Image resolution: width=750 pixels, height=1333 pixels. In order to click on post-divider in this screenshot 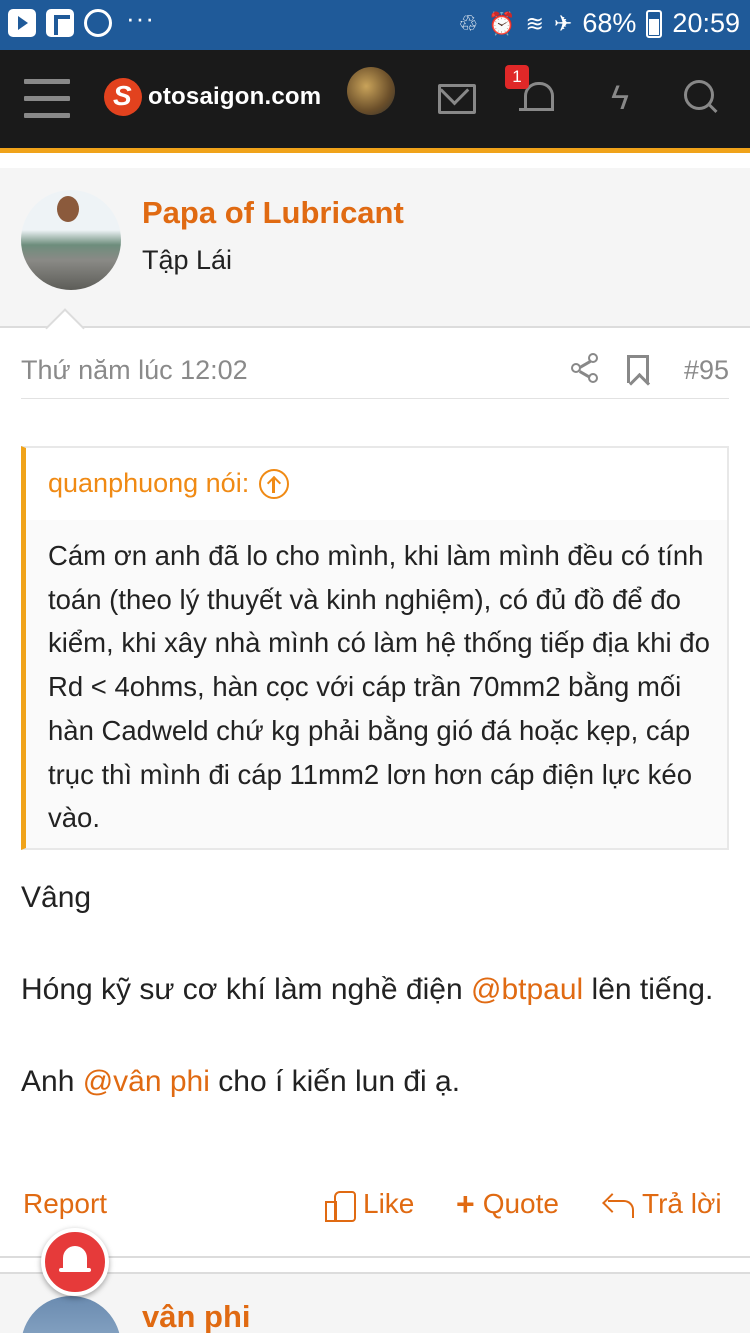, I will do `click(375, 1257)`.